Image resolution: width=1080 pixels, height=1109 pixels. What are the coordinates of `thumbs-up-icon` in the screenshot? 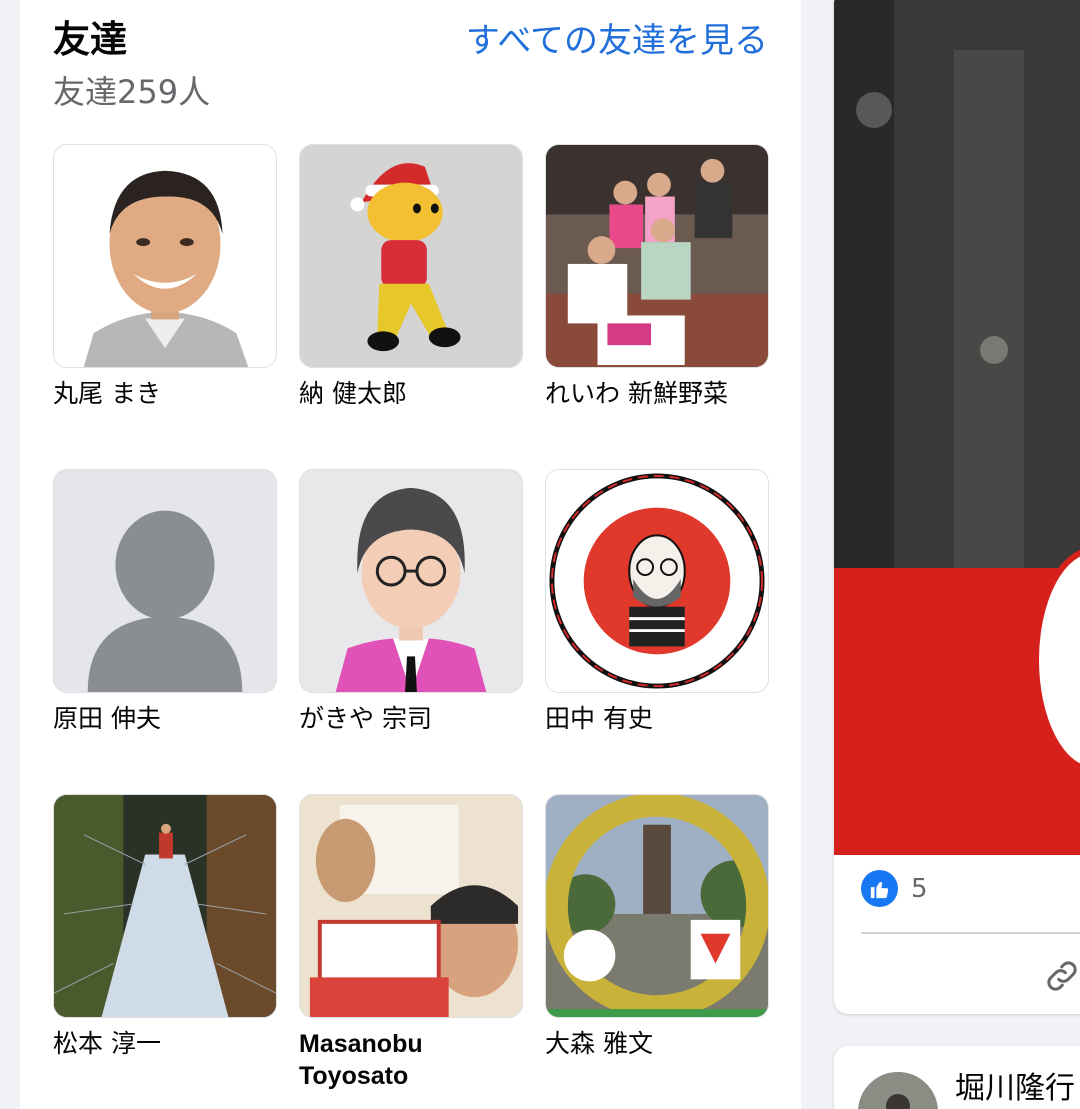 It's located at (879, 888).